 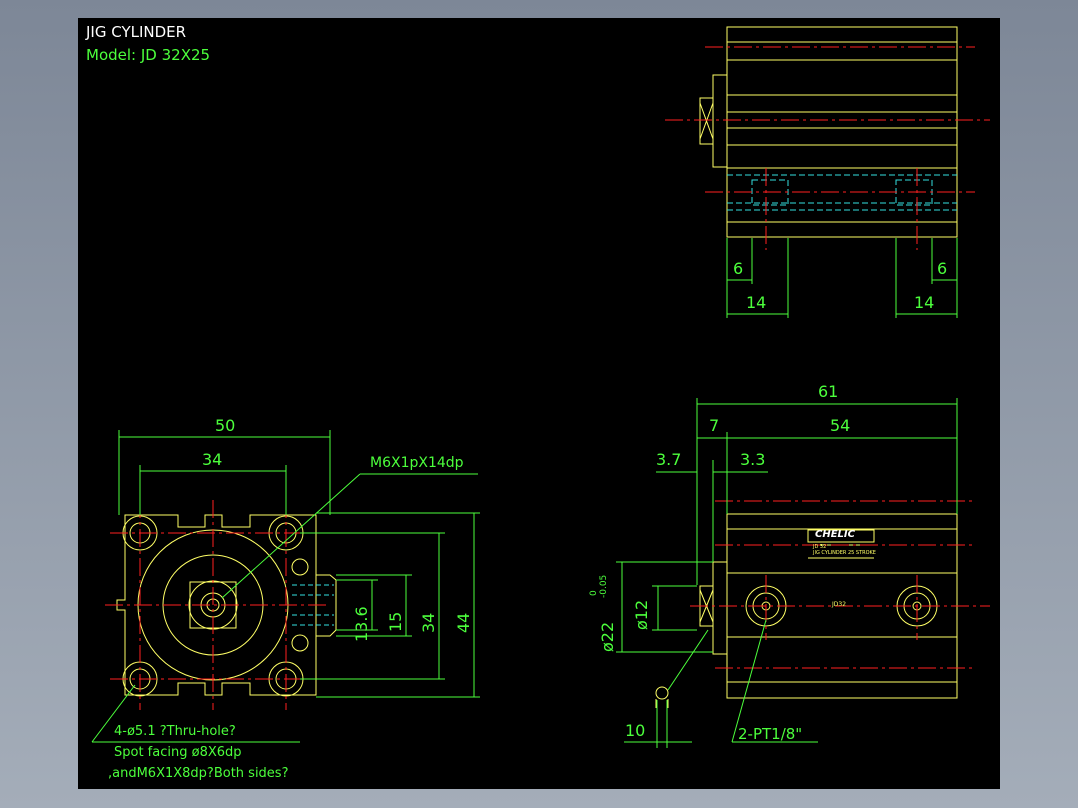 I want to click on side-view-centerlines, so click(x=840, y=584).